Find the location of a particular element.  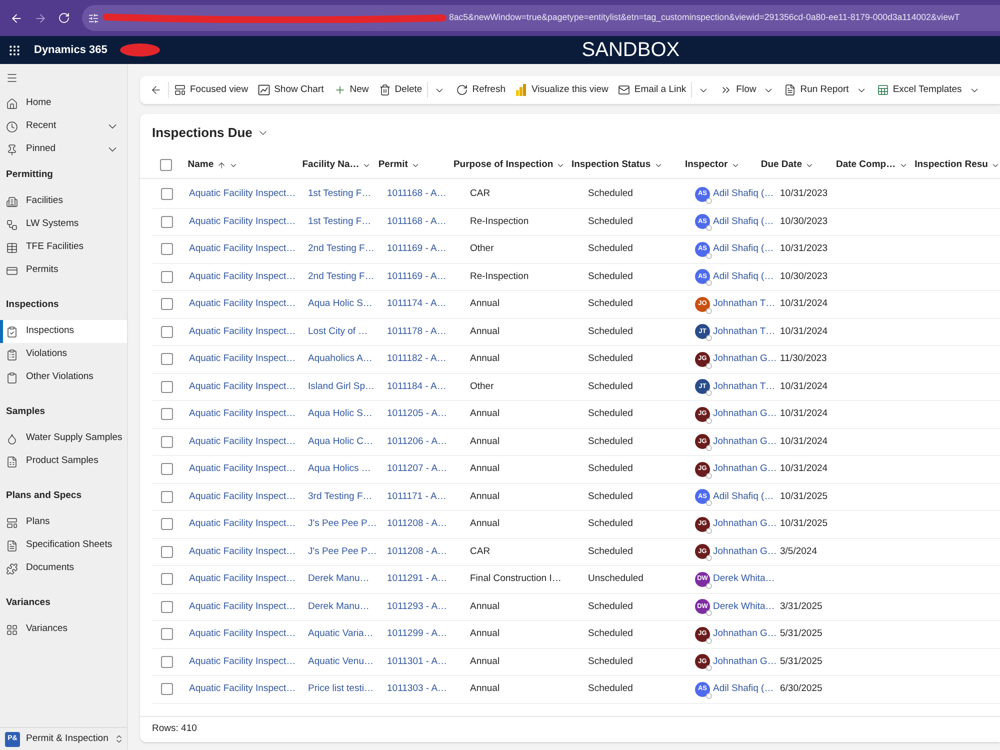

menu-button is located at coordinates (12, 78).